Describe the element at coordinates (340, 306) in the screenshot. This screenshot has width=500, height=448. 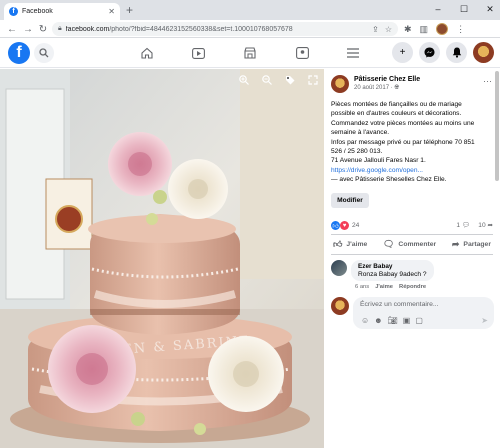
I see `composer-avatar` at that location.